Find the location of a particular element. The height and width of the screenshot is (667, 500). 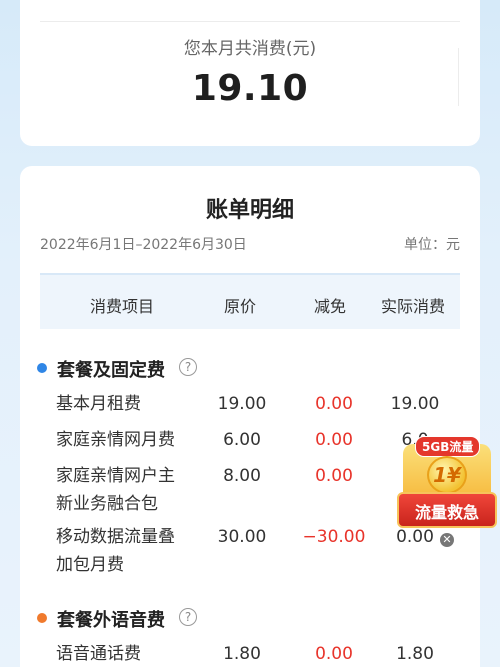

item-original: 6.00 is located at coordinates (242, 440).